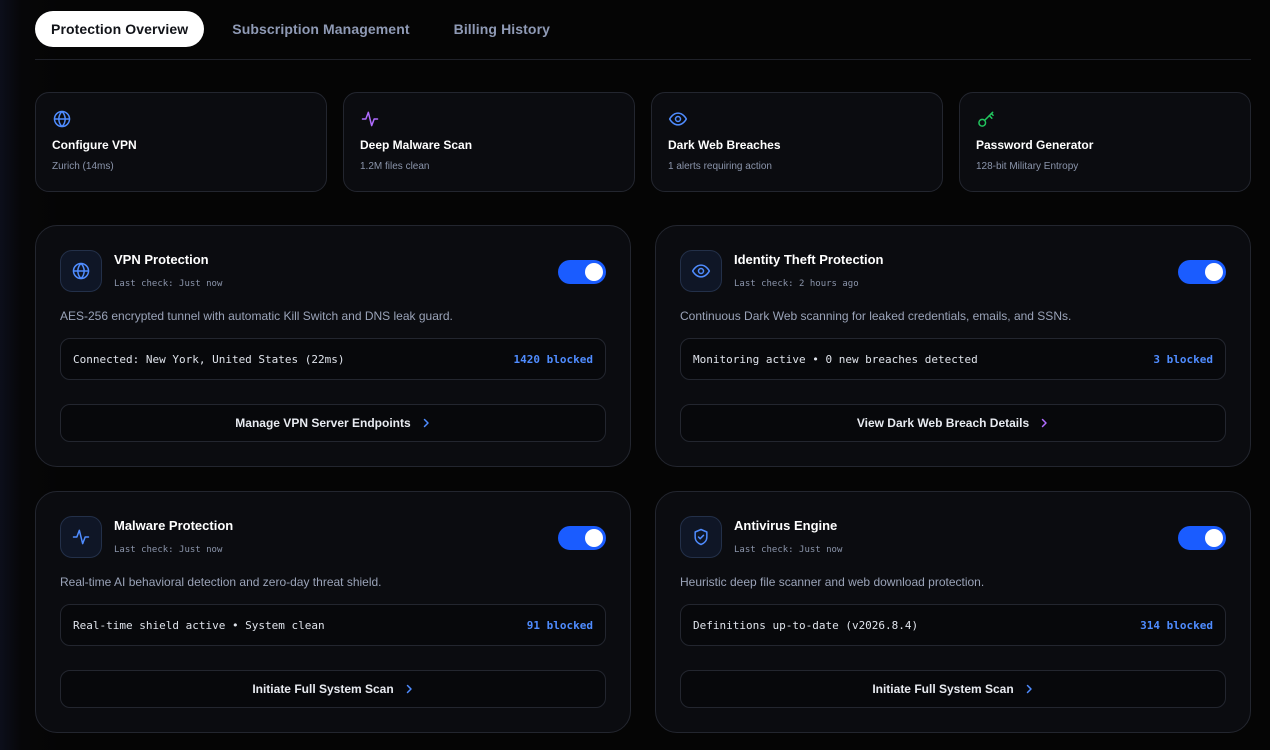  Describe the element at coordinates (1176, 625) in the screenshot. I see `blocked-count: 314 blocked` at that location.